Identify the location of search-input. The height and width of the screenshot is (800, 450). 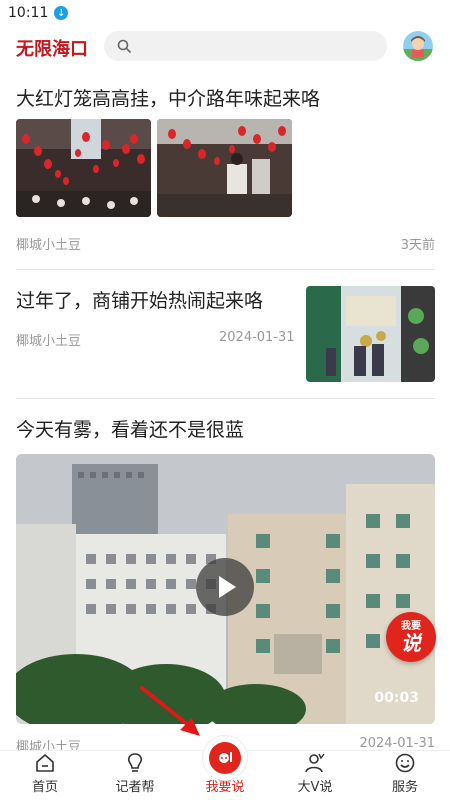
(245, 46).